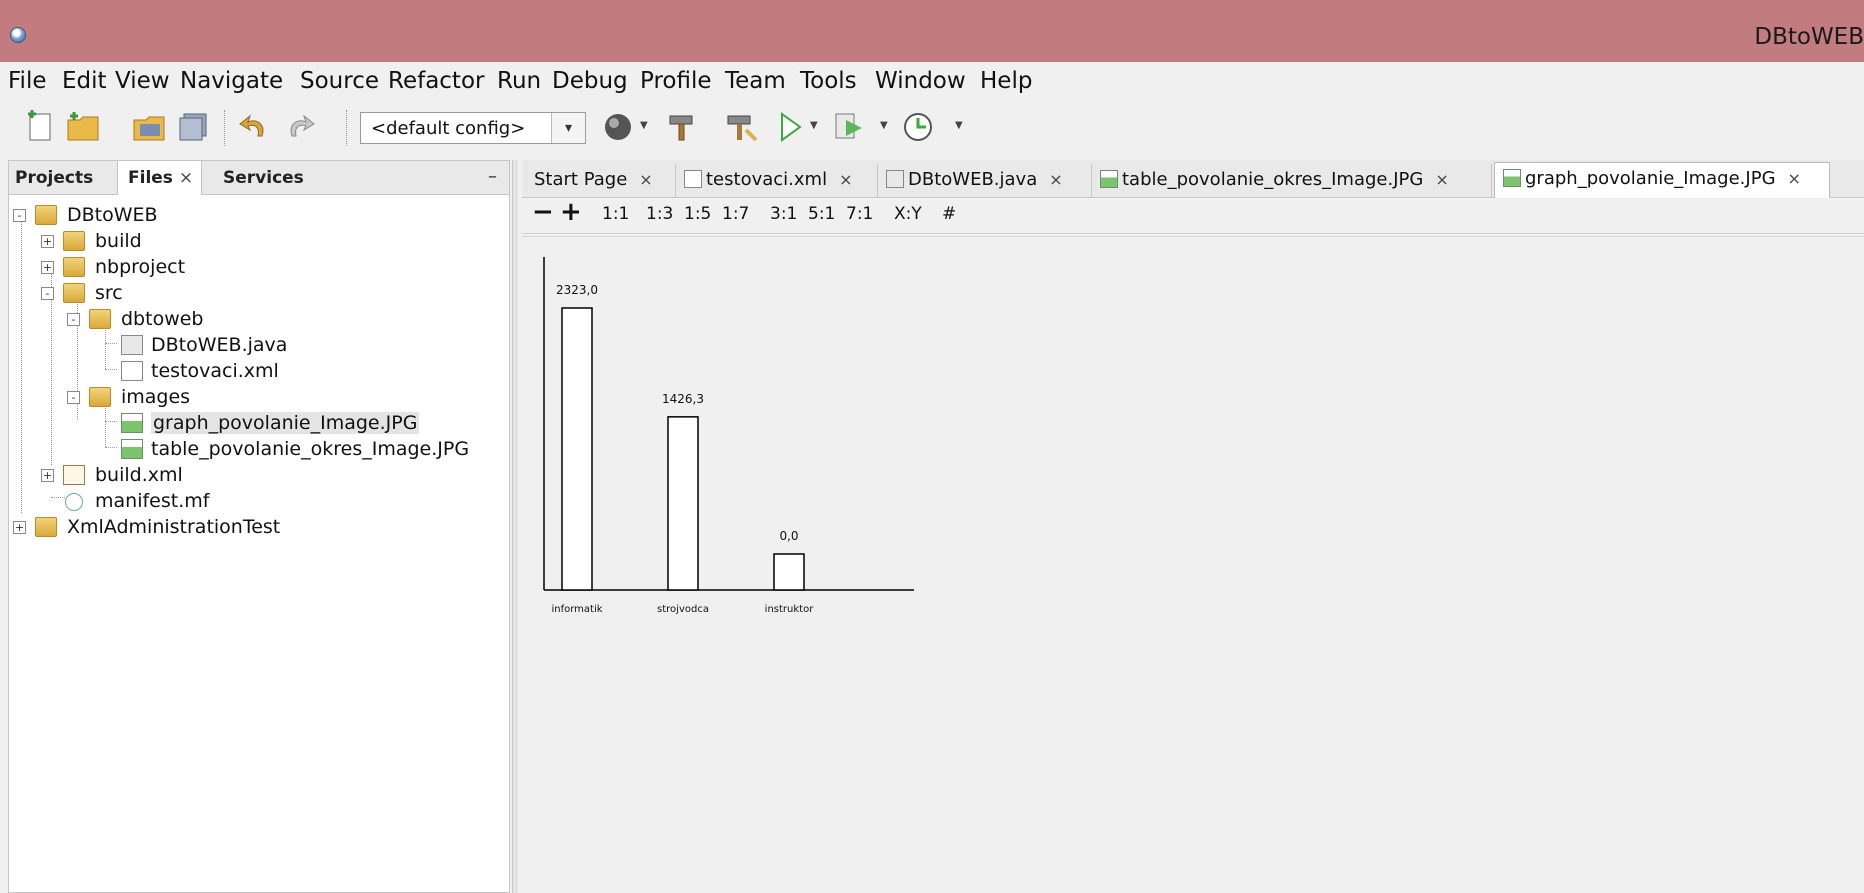 Image resolution: width=1864 pixels, height=893 pixels. I want to click on config-select-value: <default config>, so click(448, 128).